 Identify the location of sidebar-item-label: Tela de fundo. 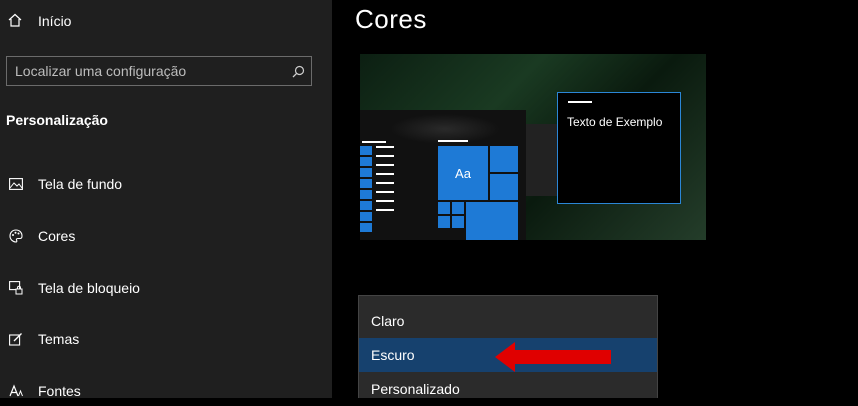
(80, 184).